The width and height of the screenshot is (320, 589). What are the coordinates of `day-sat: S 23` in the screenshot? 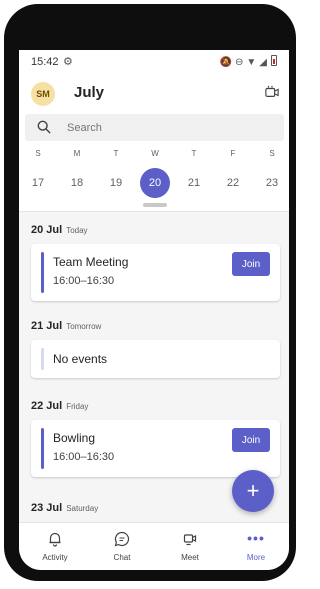 It's located at (271, 173).